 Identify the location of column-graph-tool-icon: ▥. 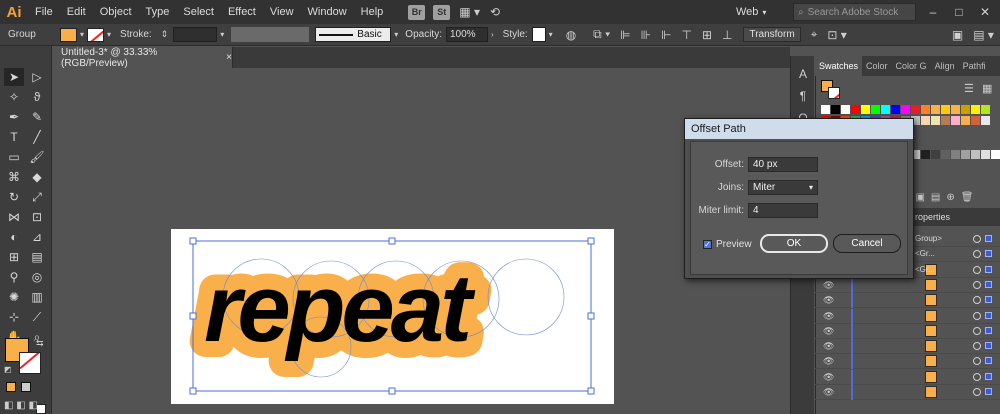
(37, 297).